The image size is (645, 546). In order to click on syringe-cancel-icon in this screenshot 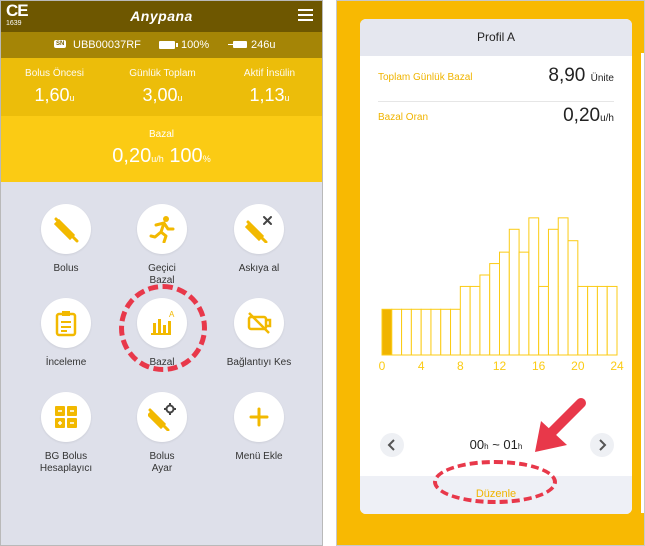, I will do `click(259, 229)`.